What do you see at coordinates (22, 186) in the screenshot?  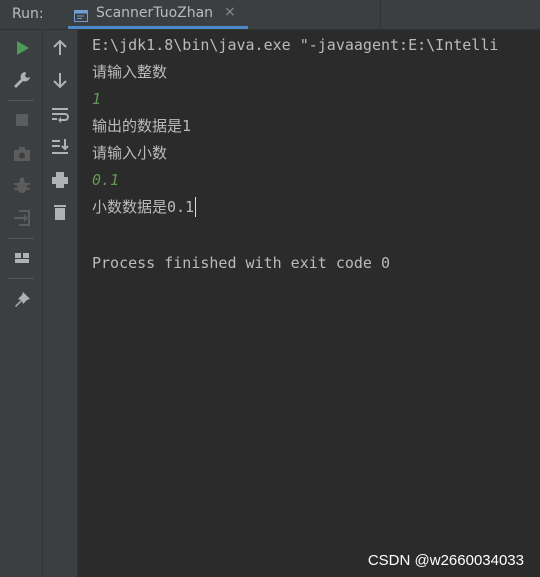 I see `debug-icon` at bounding box center [22, 186].